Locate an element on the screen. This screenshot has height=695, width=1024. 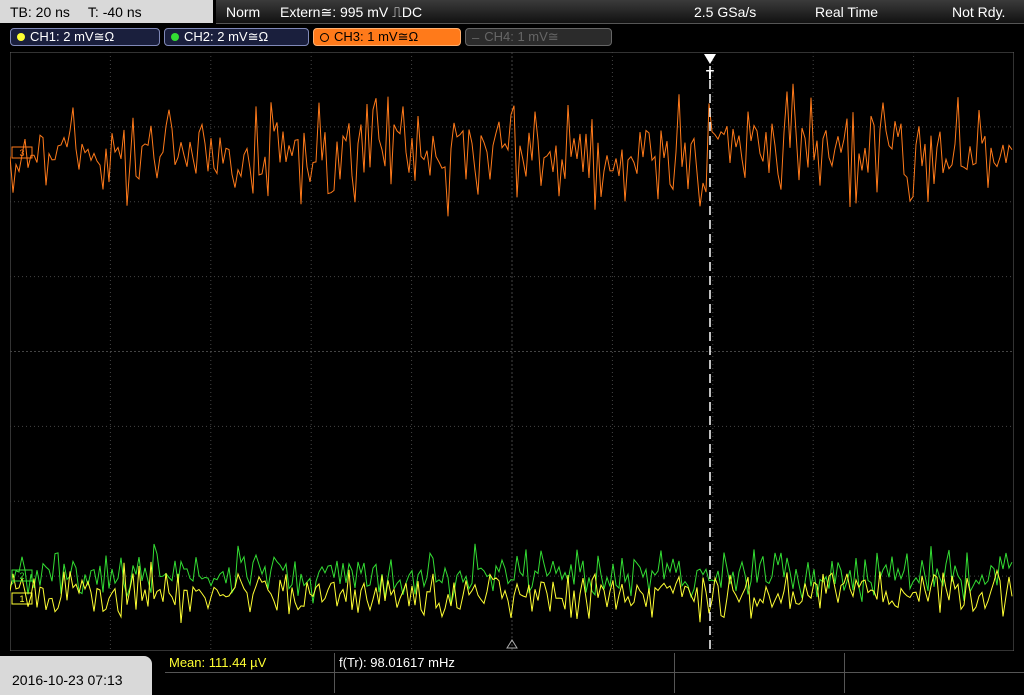
trigger-source: Extern≅: 995 mV ⎍DC is located at coordinates (351, 12).